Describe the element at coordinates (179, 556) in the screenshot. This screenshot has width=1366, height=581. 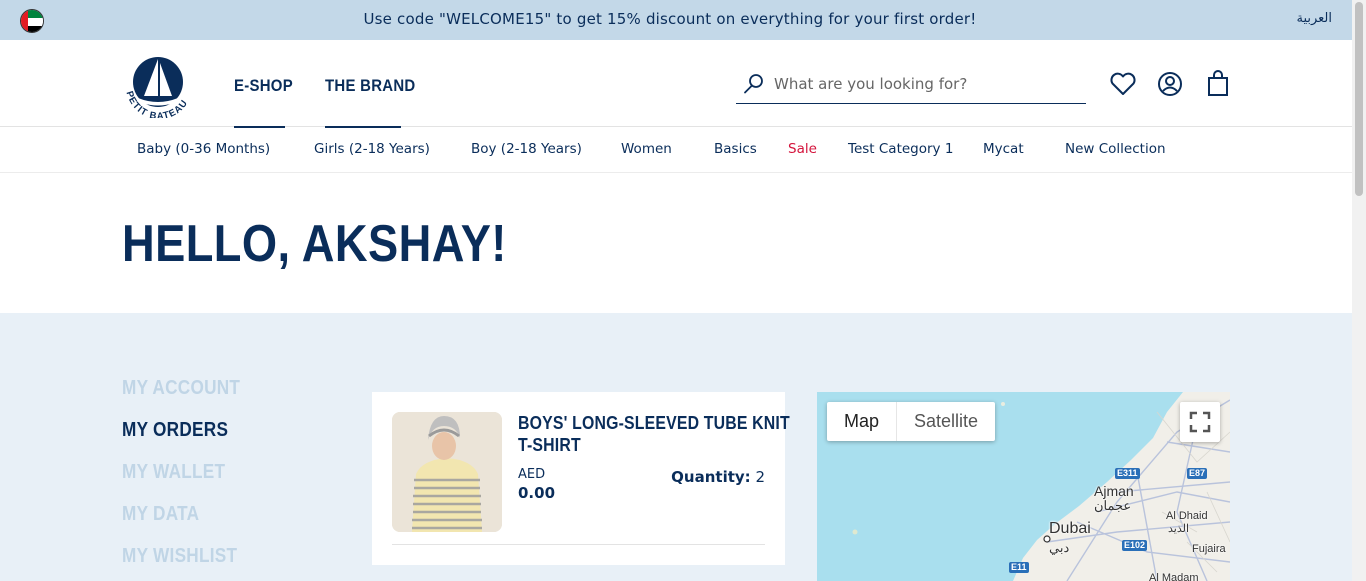
I see `sidebar-item-my-wishlist: MY WISHLIST` at that location.